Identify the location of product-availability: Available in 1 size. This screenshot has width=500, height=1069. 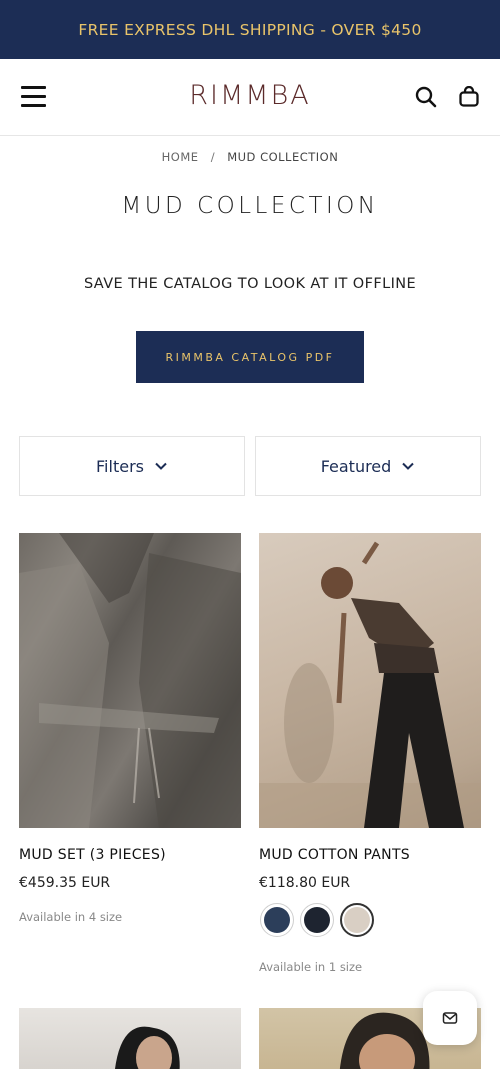
(311, 967).